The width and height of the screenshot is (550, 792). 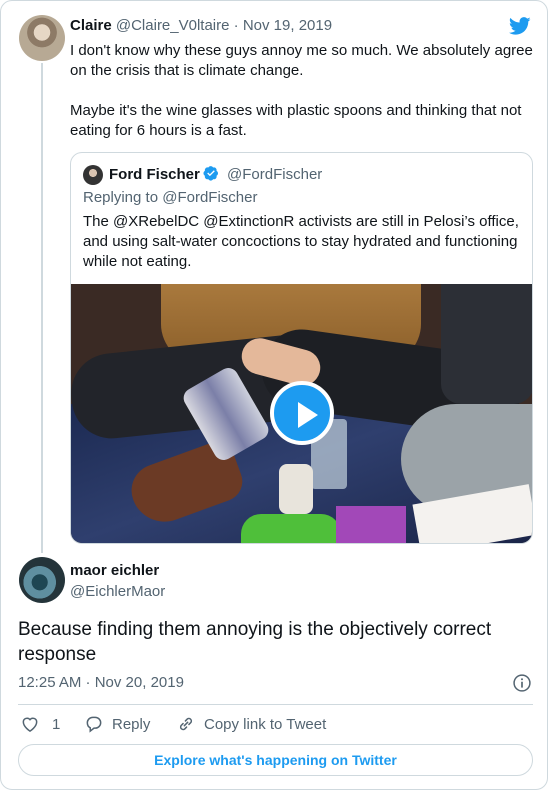 I want to click on verified-badge-icon, so click(x=210, y=173).